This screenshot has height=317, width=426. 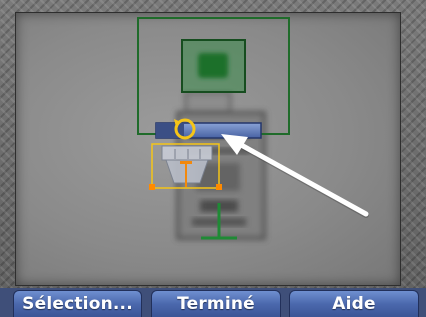 I want to click on done-button: Terminé, so click(x=216, y=303).